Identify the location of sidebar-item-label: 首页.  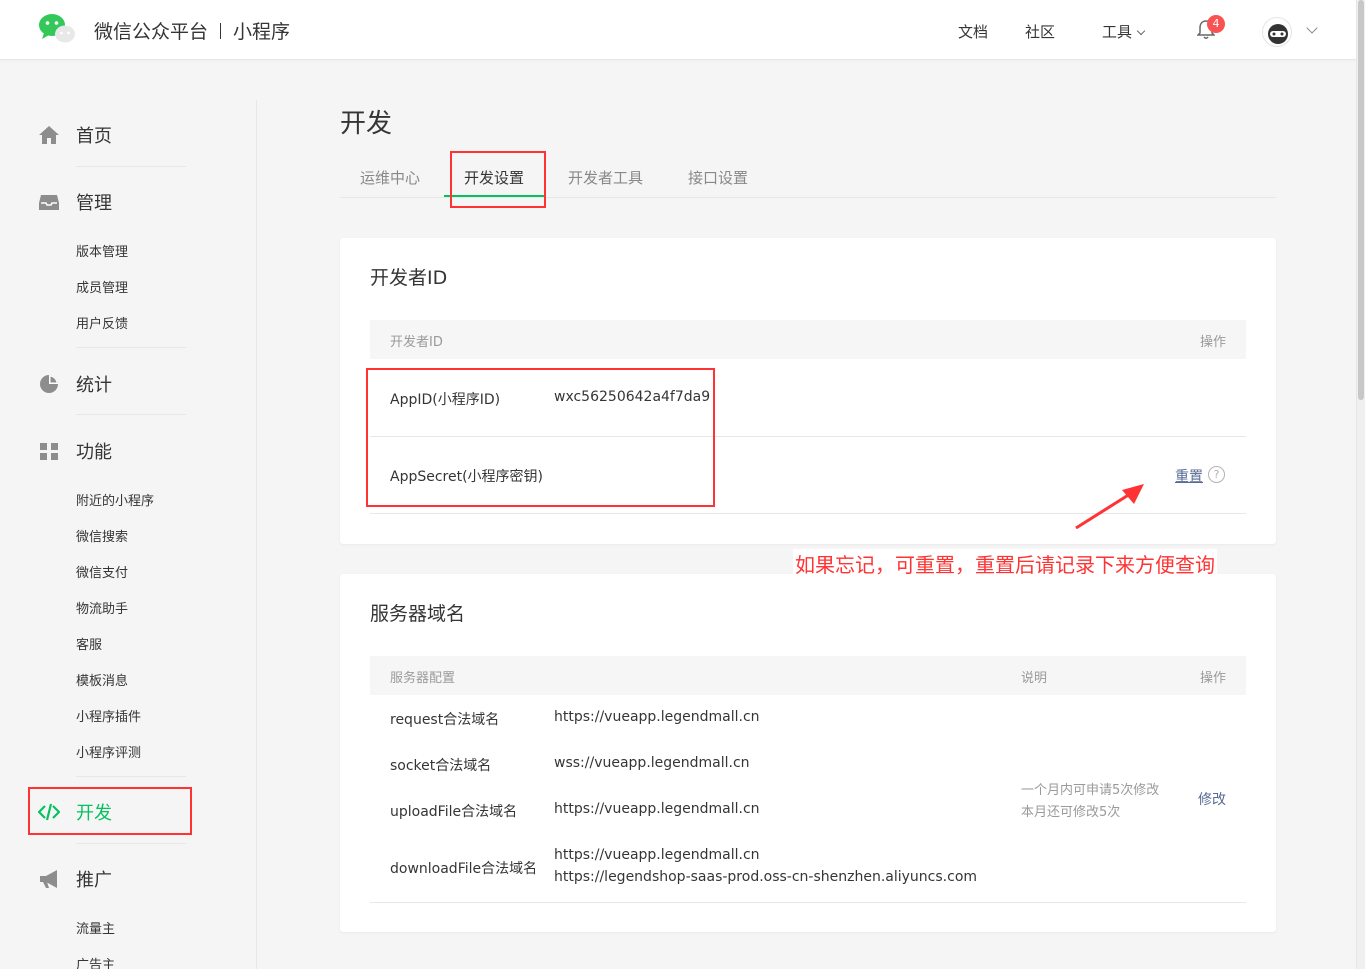
(94, 136).